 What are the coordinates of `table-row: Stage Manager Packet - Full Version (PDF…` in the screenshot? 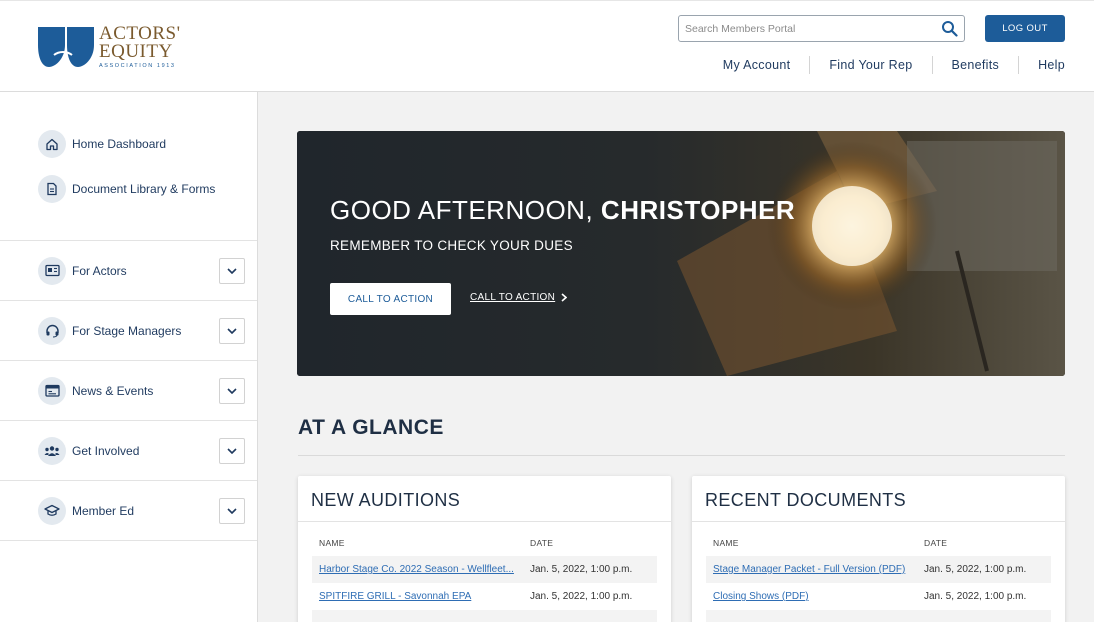 It's located at (878, 569).